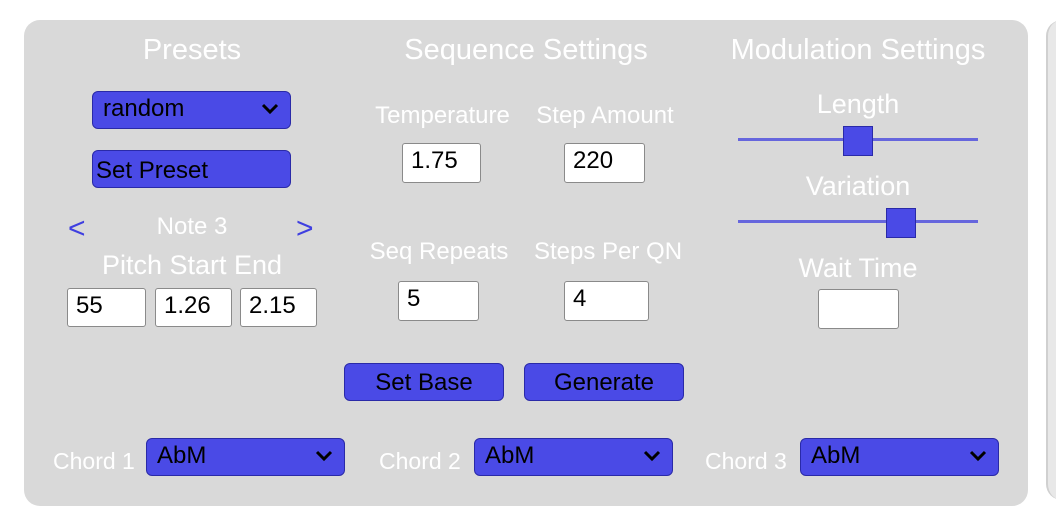  Describe the element at coordinates (608, 251) in the screenshot. I see `steps-per-qn-label: Steps Per QN` at that location.